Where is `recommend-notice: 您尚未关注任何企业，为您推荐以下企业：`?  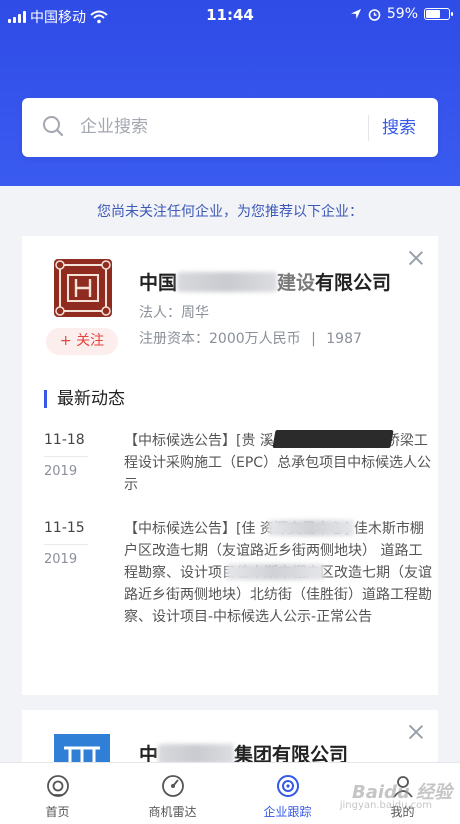 recommend-notice: 您尚未关注任何企业，为您推荐以下企业： is located at coordinates (230, 212).